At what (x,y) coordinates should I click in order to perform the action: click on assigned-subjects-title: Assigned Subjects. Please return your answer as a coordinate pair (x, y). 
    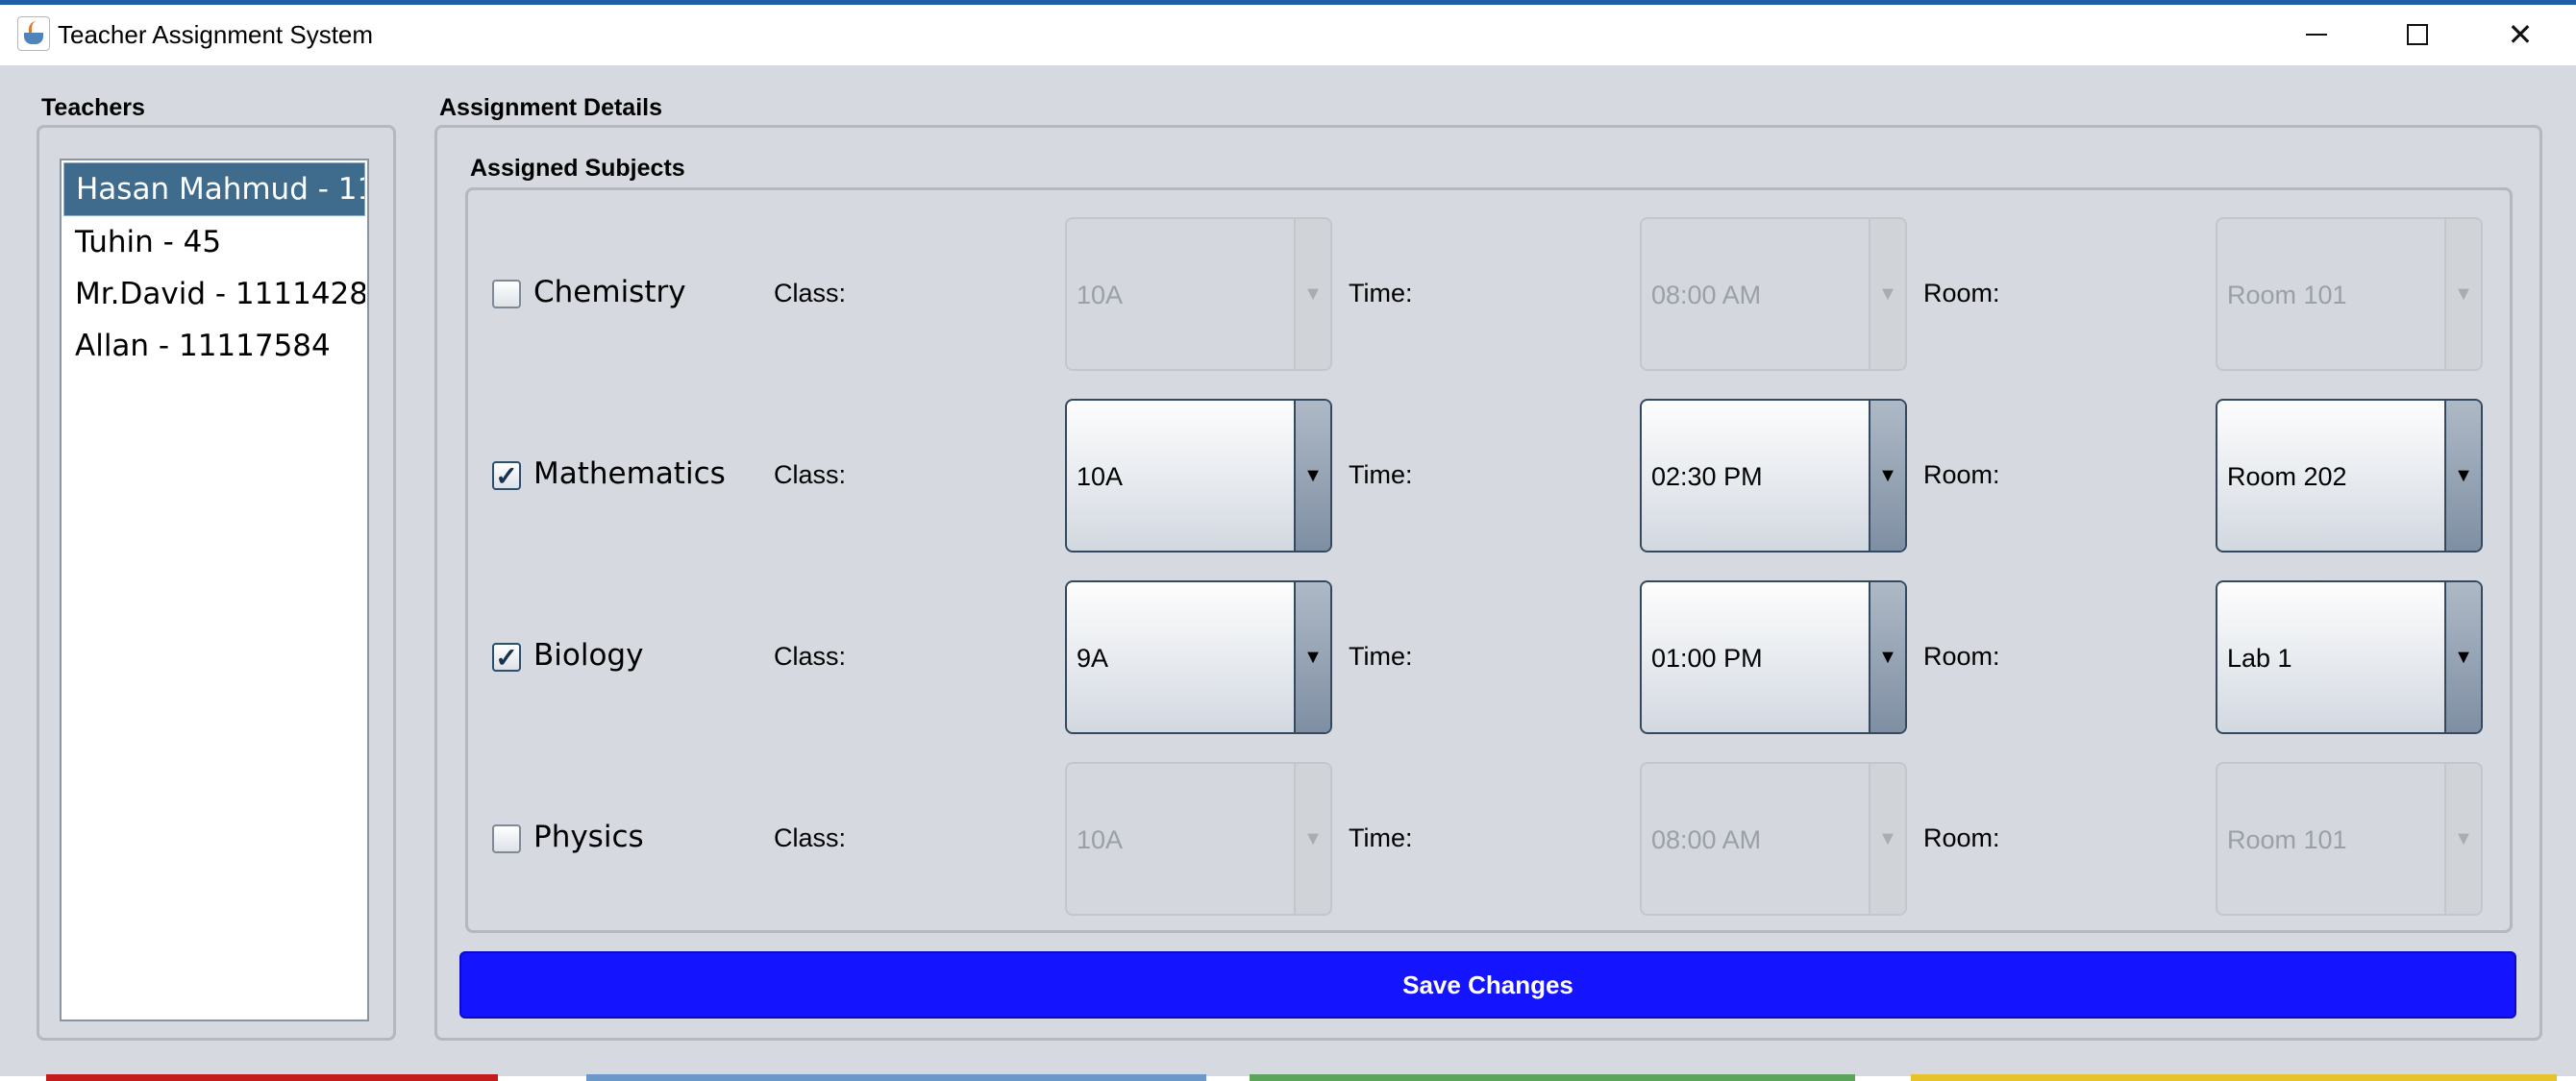
    Looking at the image, I should click on (577, 168).